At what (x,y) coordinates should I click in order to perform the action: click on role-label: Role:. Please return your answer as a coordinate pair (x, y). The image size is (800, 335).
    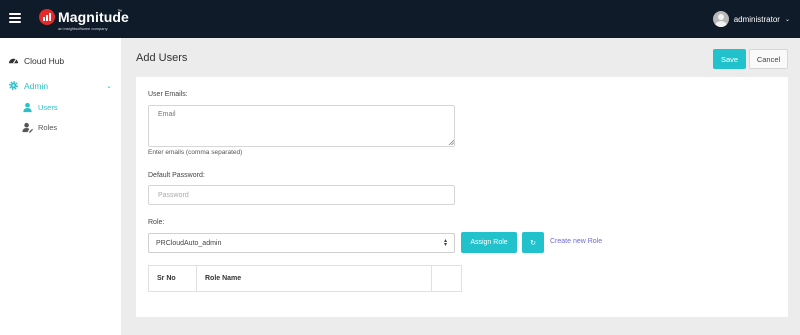
    Looking at the image, I should click on (156, 222).